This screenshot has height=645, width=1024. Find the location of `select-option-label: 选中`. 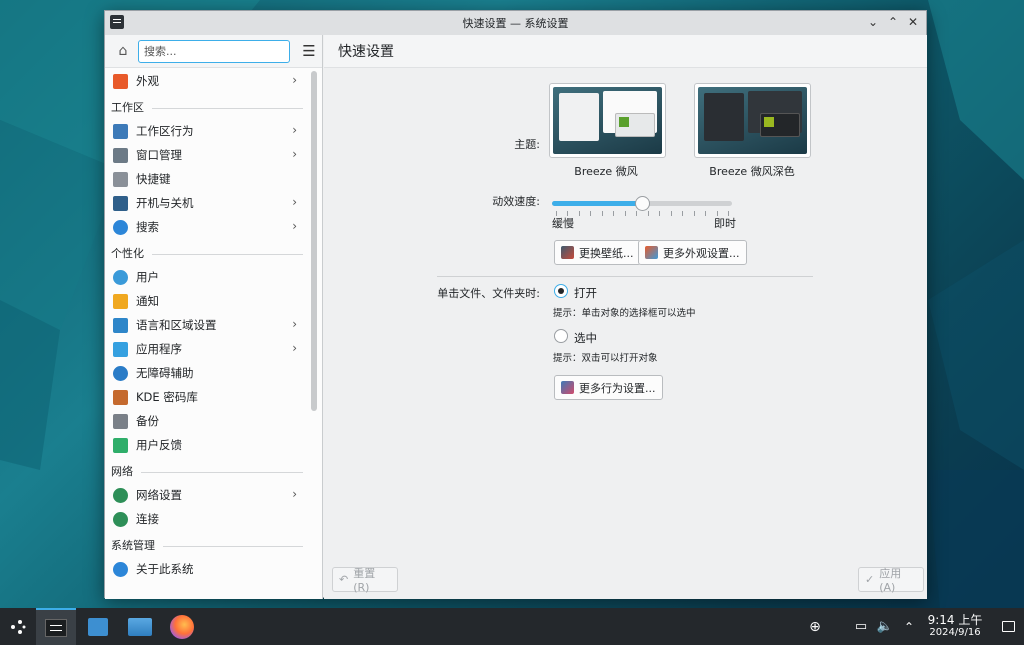

select-option-label: 选中 is located at coordinates (585, 338).